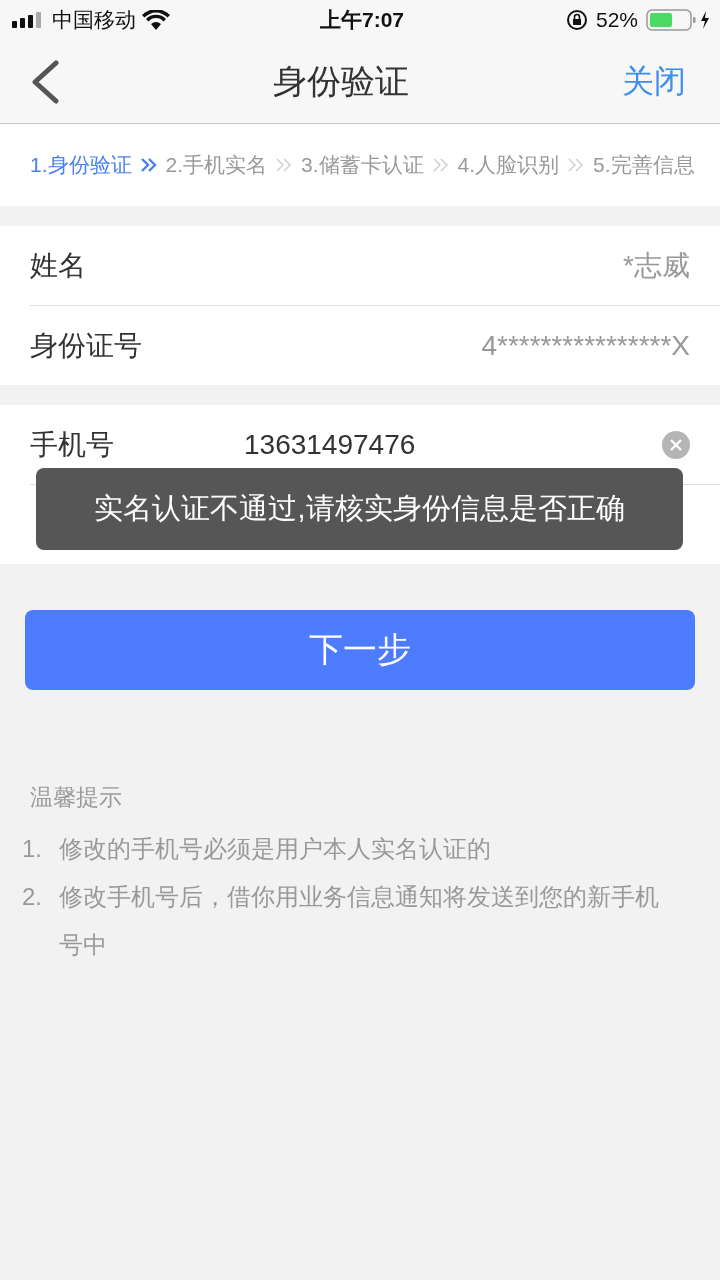 Image resolution: width=720 pixels, height=1280 pixels. Describe the element at coordinates (94, 20) in the screenshot. I see `carrier-name: 中国移动` at that location.